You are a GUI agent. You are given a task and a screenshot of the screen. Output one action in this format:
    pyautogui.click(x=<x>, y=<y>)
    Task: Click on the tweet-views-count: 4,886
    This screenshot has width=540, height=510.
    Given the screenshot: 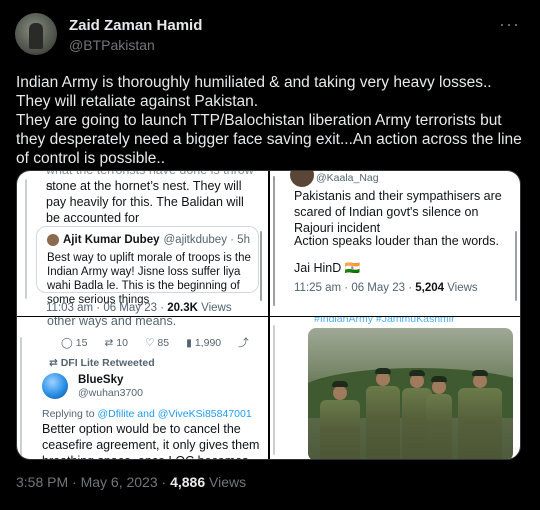 What is the action you would take?
    pyautogui.click(x=188, y=482)
    